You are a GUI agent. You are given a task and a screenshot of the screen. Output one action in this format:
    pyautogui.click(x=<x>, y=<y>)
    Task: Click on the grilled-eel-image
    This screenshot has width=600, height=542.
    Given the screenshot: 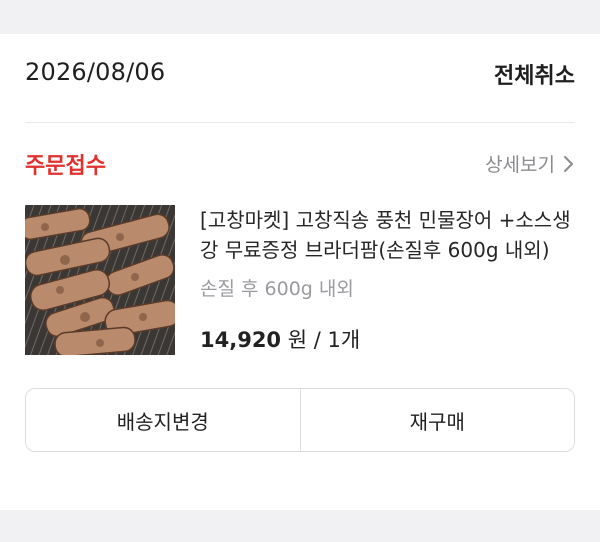 What is the action you would take?
    pyautogui.click(x=100, y=280)
    